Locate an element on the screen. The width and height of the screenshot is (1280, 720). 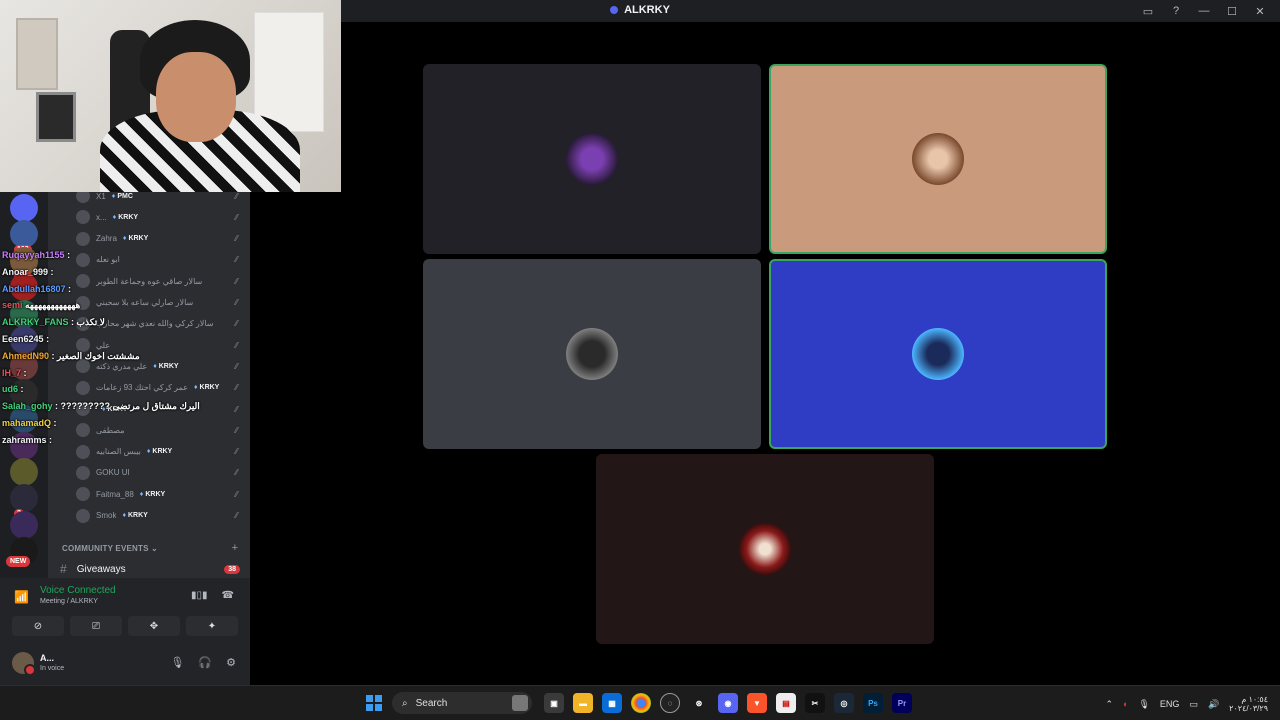
noise-suppression-icon: ▮▯▮ is located at coordinates (199, 595).